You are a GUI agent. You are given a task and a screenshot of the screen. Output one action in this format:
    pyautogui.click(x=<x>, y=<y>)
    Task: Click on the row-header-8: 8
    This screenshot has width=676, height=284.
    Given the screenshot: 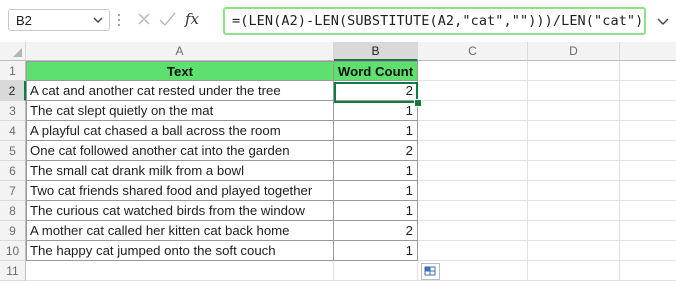 What is the action you would take?
    pyautogui.click(x=13, y=211)
    